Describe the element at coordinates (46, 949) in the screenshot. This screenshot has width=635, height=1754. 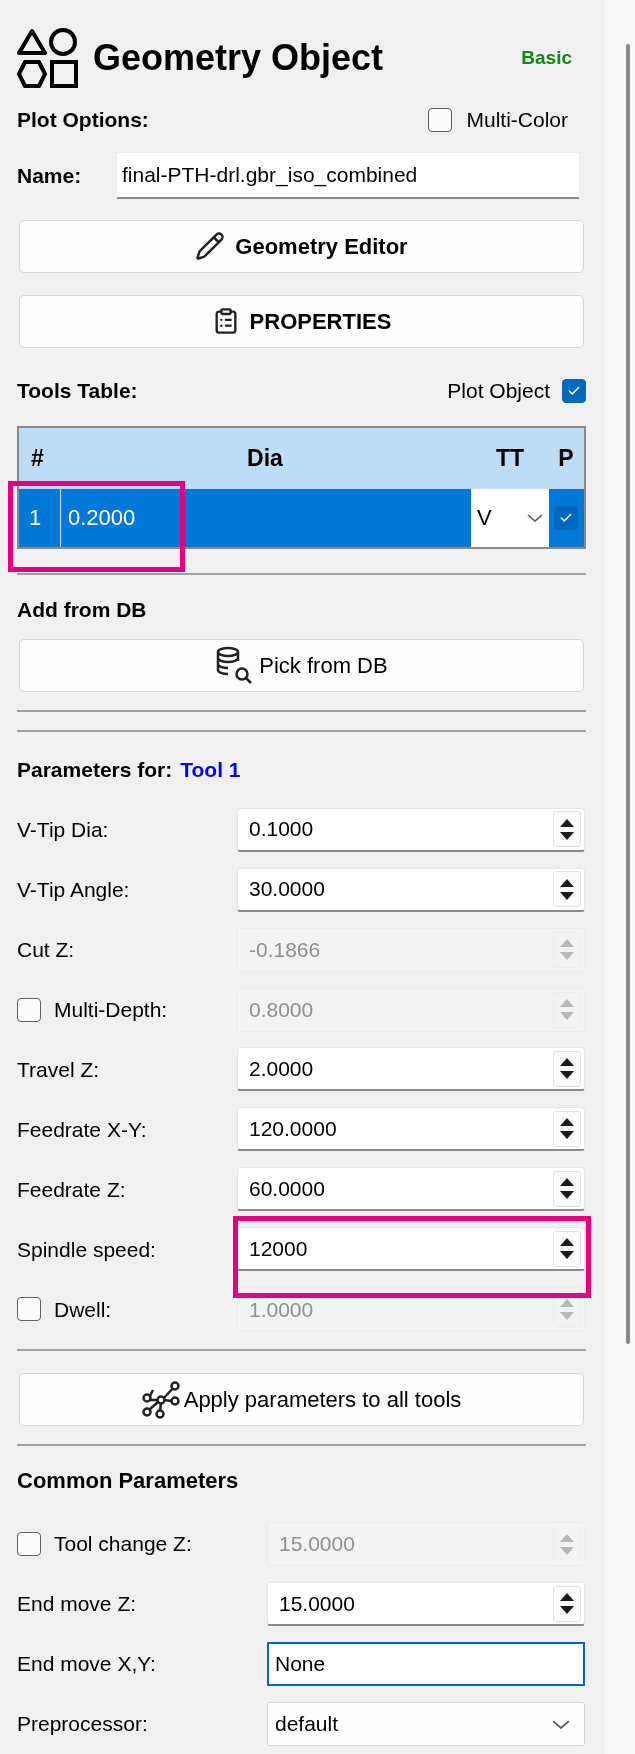
I see `field-label: Cut Z:` at that location.